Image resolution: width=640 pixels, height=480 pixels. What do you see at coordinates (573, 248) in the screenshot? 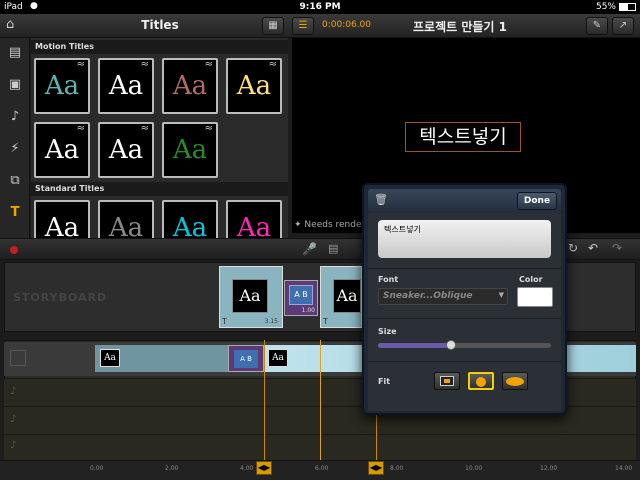
I see `redo-partial-icon: ↻` at bounding box center [573, 248].